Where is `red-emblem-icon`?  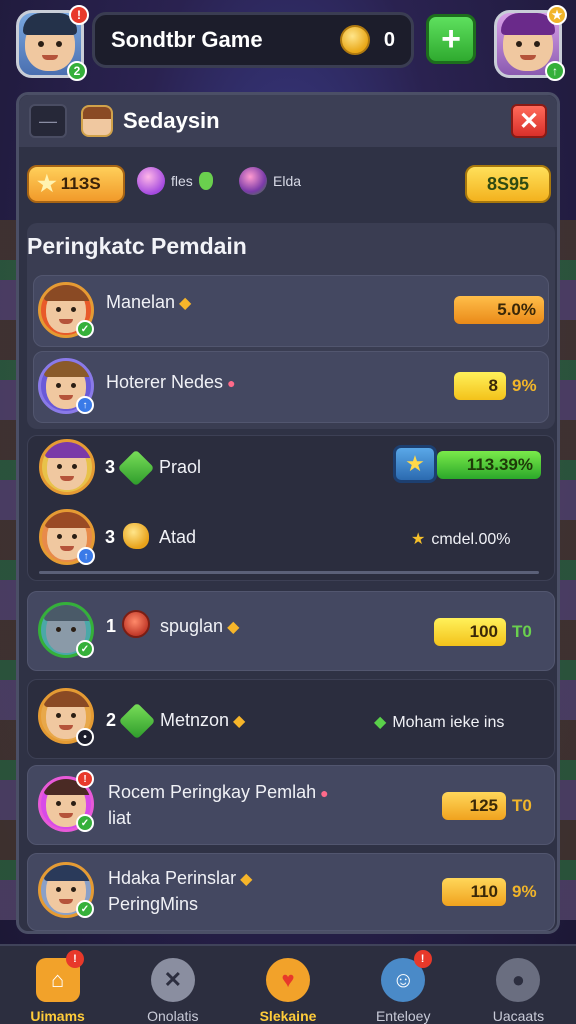
red-emblem-icon is located at coordinates (136, 624).